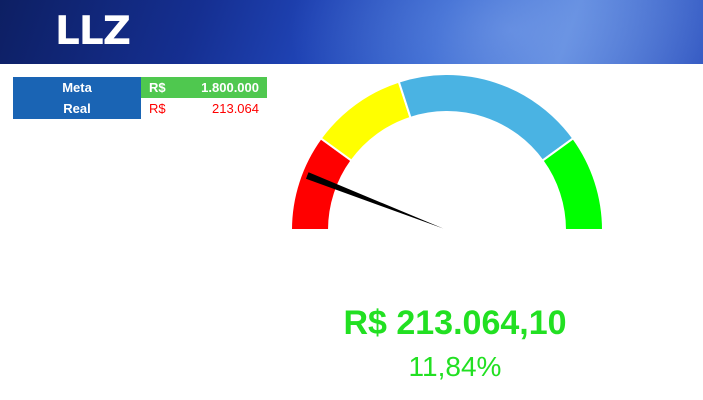 The height and width of the screenshot is (400, 703). I want to click on meta-label: Meta, so click(77, 87).